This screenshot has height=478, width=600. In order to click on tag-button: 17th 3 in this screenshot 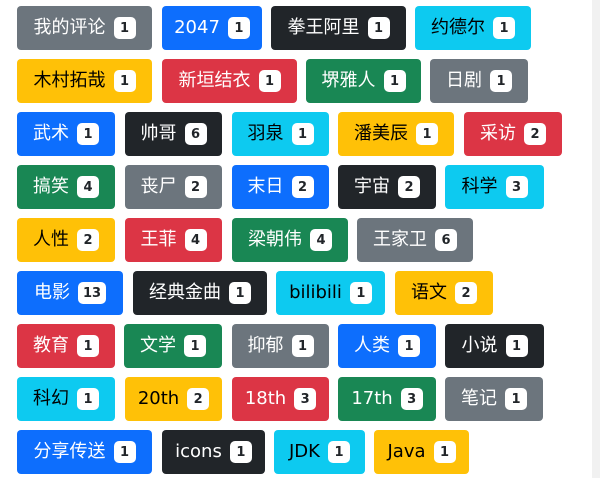, I will do `click(387, 399)`.